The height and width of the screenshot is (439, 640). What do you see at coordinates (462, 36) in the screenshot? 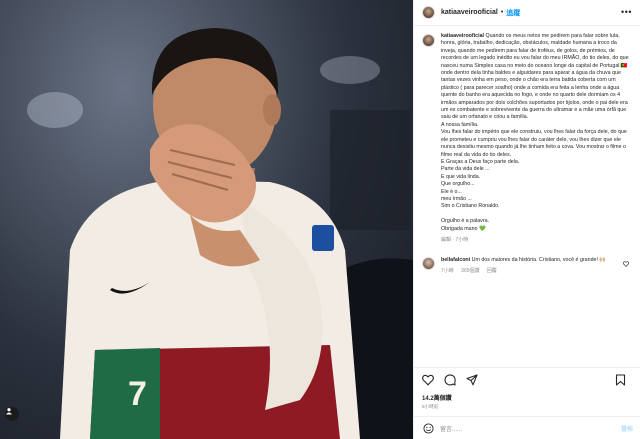
I see `caption-username: katiaaveirooficial` at bounding box center [462, 36].